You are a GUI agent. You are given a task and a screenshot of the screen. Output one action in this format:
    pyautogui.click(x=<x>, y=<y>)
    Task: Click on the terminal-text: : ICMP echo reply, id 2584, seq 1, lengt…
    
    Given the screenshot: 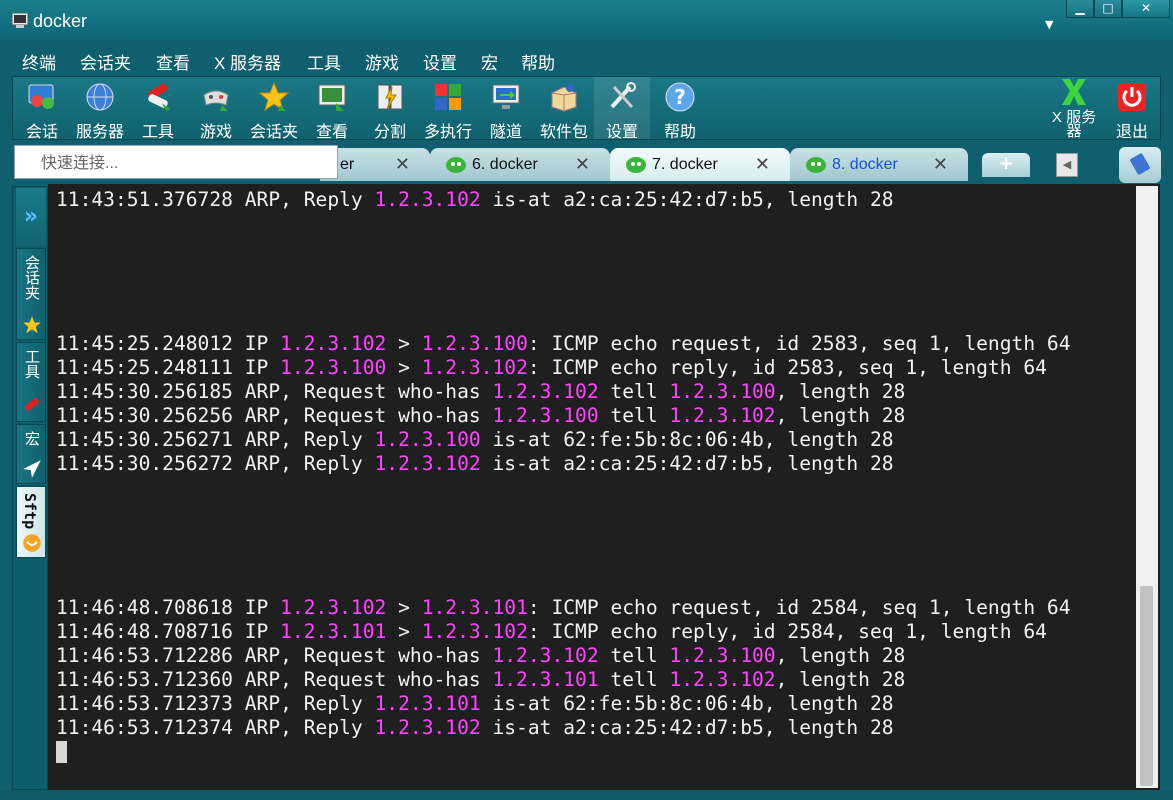 What is the action you would take?
    pyautogui.click(x=787, y=631)
    